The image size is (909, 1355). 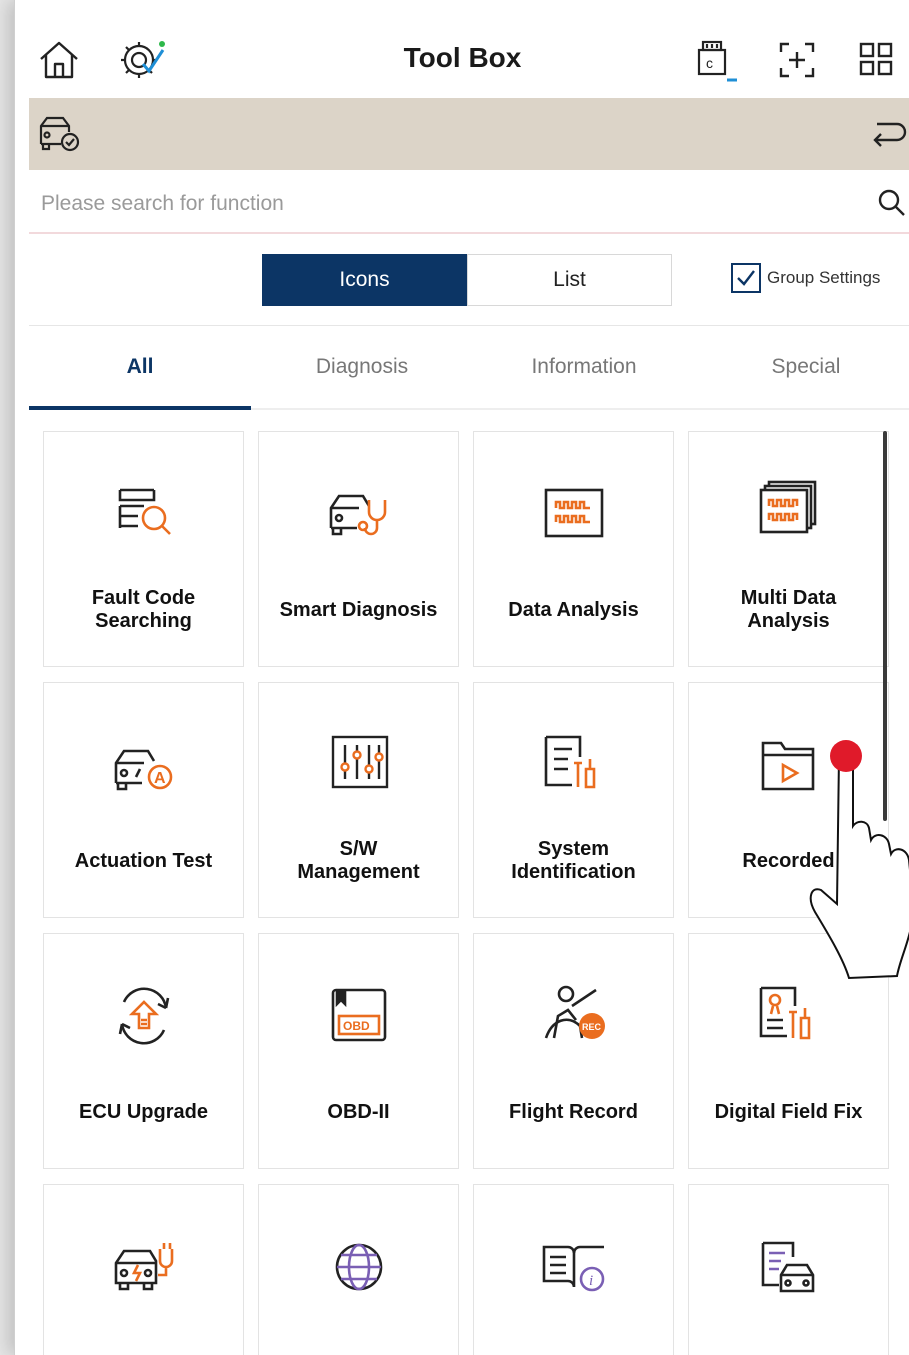 What do you see at coordinates (143, 1111) in the screenshot?
I see `tile-label: ECU Upgrade` at bounding box center [143, 1111].